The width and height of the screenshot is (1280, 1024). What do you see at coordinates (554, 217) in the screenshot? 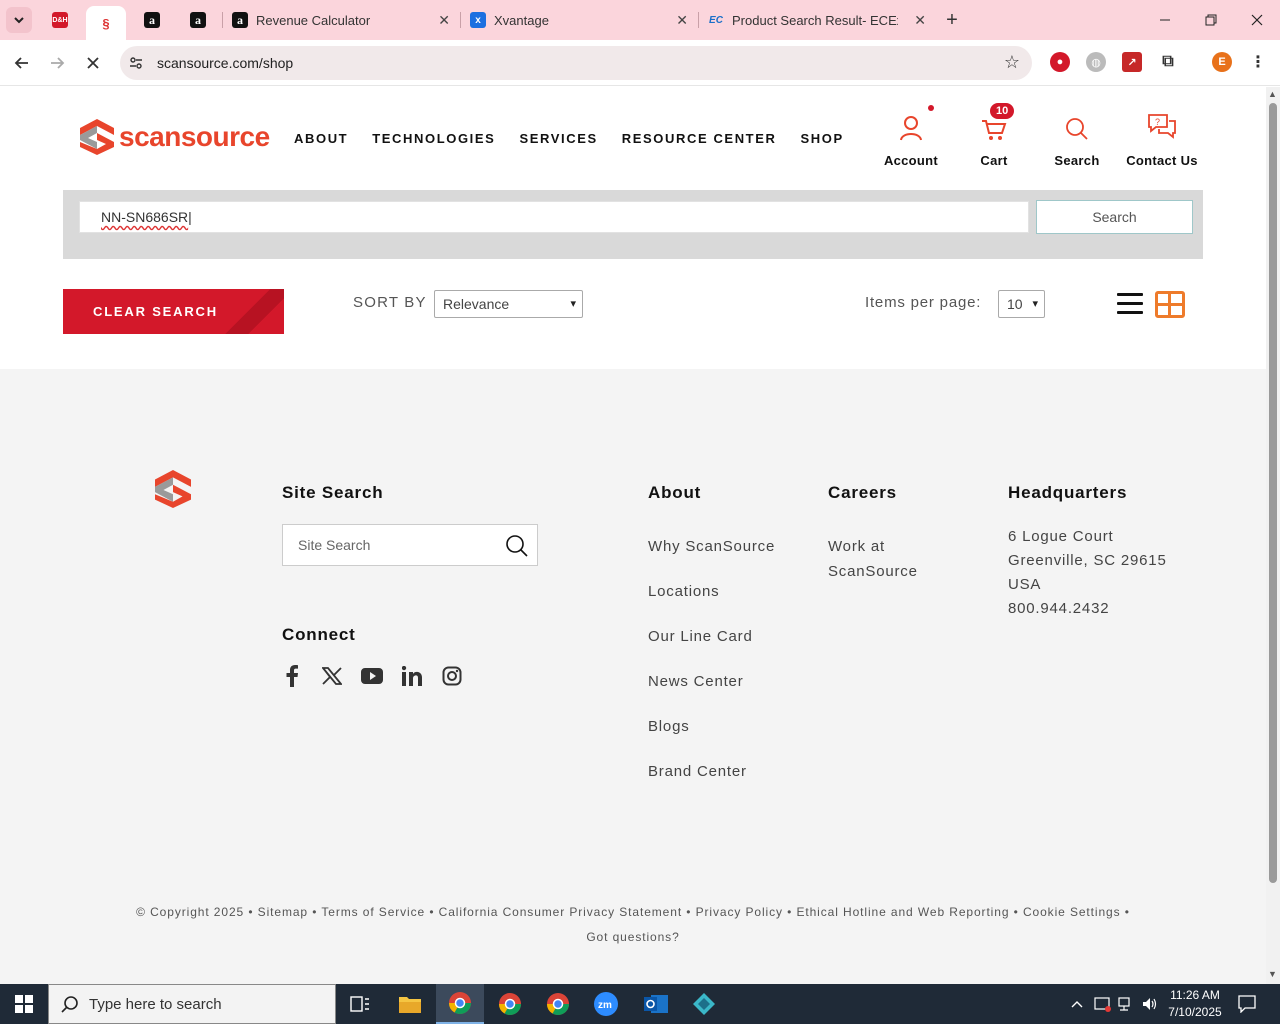
I see `product-search-input: NN-SN686SR|` at bounding box center [554, 217].